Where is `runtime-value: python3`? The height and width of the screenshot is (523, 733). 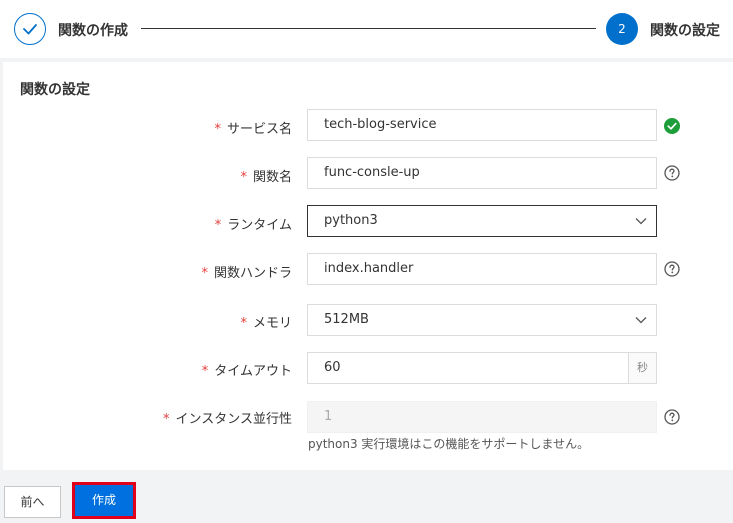
runtime-value: python3 is located at coordinates (351, 220).